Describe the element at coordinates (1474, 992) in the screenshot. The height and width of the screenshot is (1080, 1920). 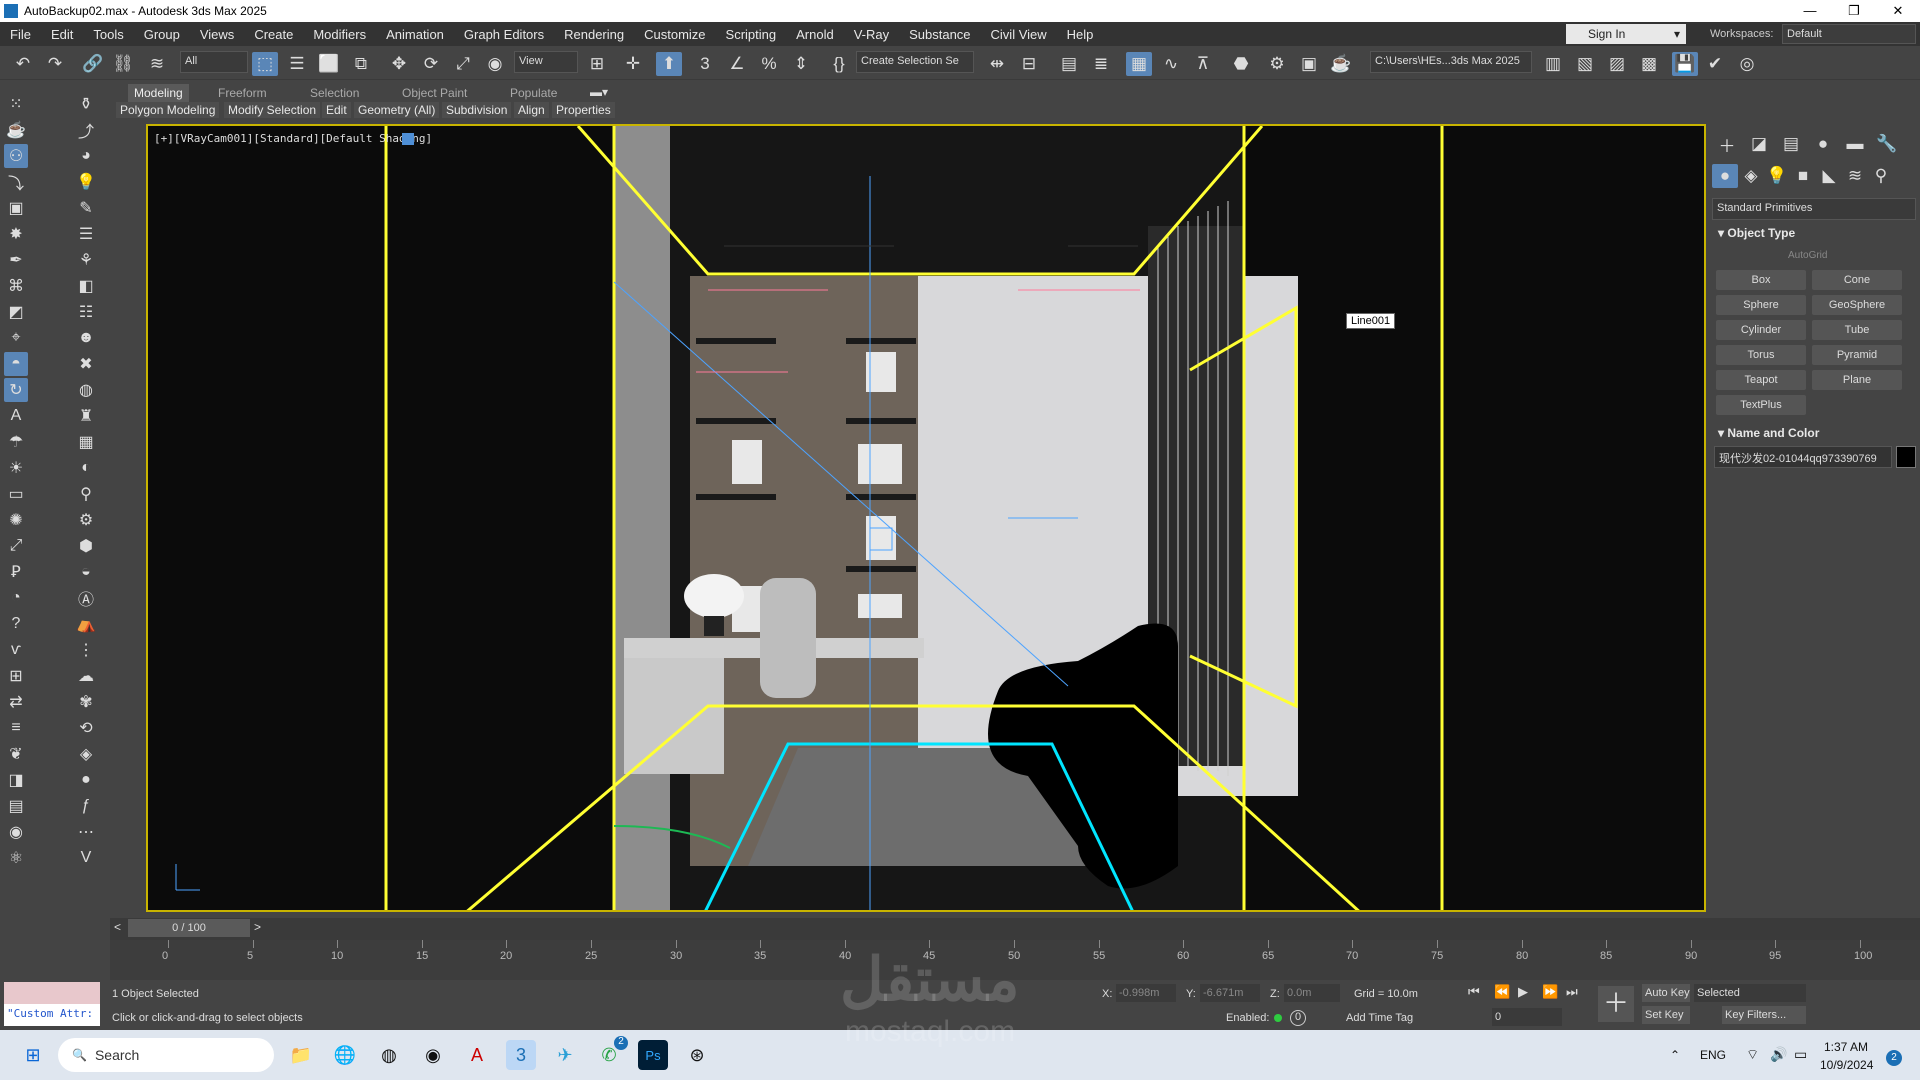
I see `goto-start-icon: ⏮` at that location.